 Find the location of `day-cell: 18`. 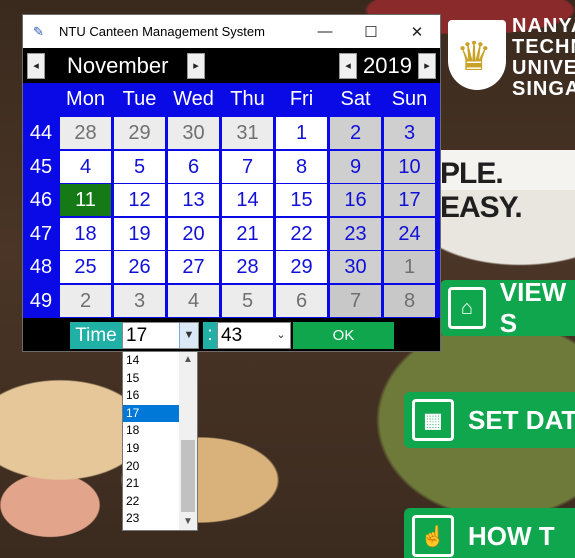

day-cell: 18 is located at coordinates (85, 233).